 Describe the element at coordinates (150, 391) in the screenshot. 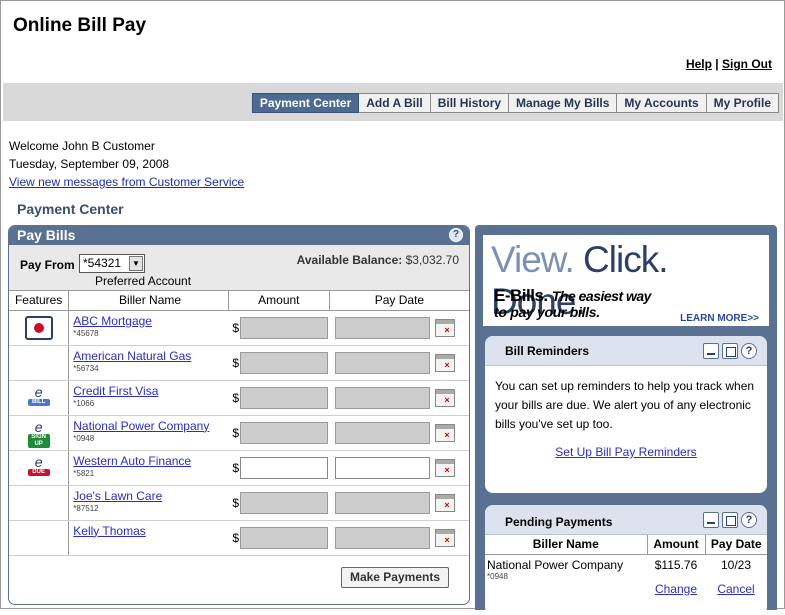

I see `biller-name-link: Credit First Visa` at that location.